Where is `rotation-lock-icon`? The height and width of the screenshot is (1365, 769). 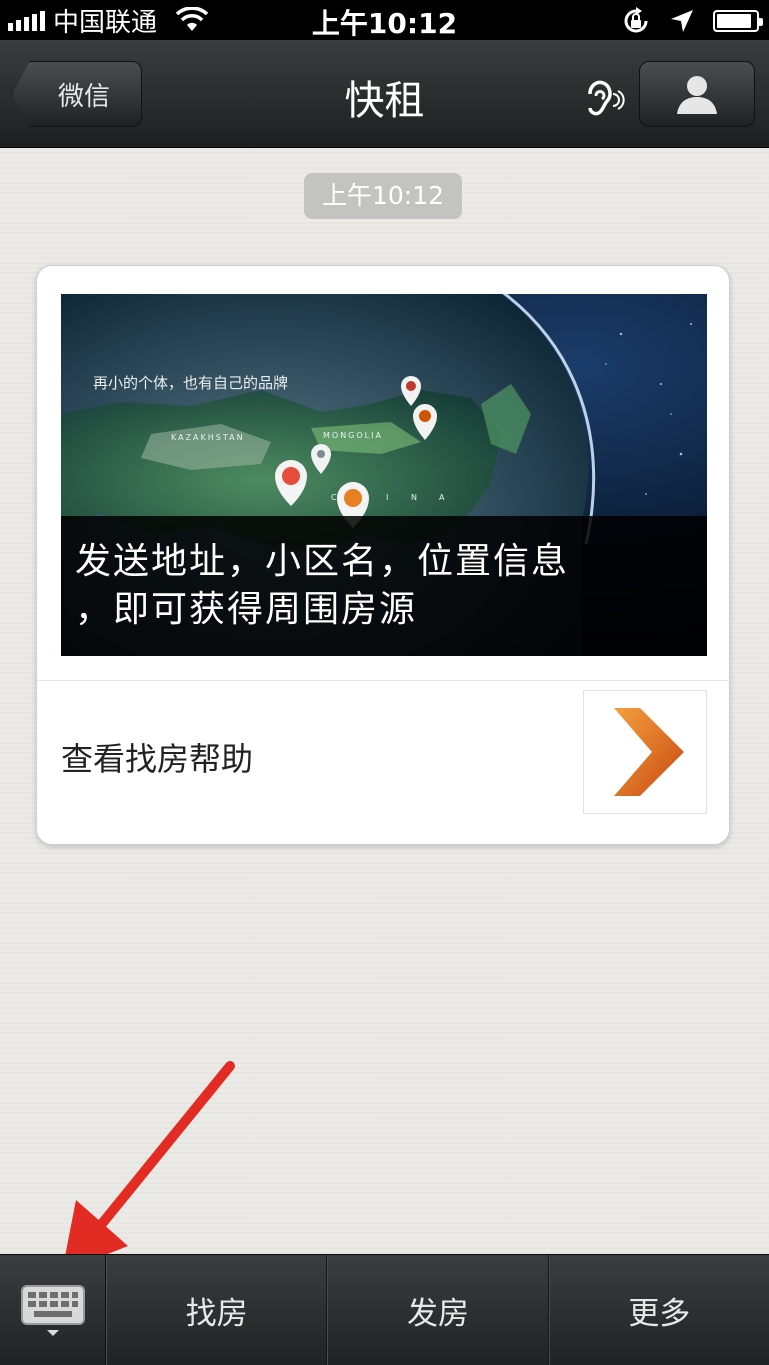 rotation-lock-icon is located at coordinates (636, 20).